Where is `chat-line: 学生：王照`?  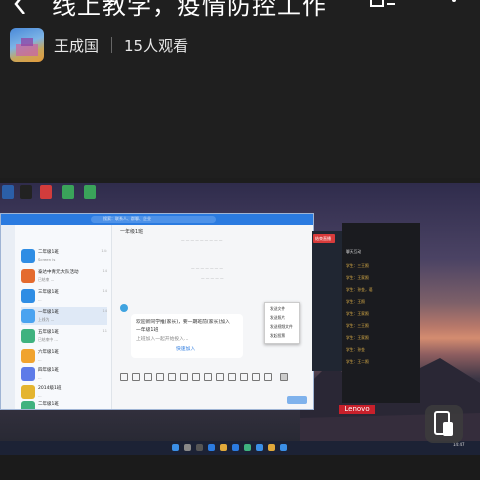 chat-line: 学生：王照 is located at coordinates (355, 301).